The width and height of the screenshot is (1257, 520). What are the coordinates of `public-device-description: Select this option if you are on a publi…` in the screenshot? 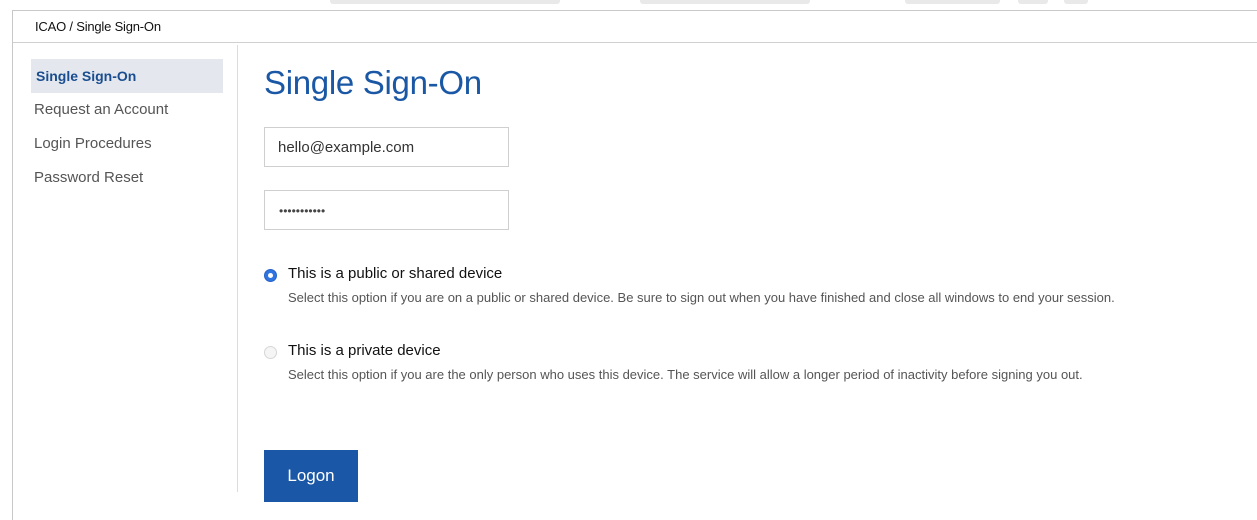 It's located at (701, 297).